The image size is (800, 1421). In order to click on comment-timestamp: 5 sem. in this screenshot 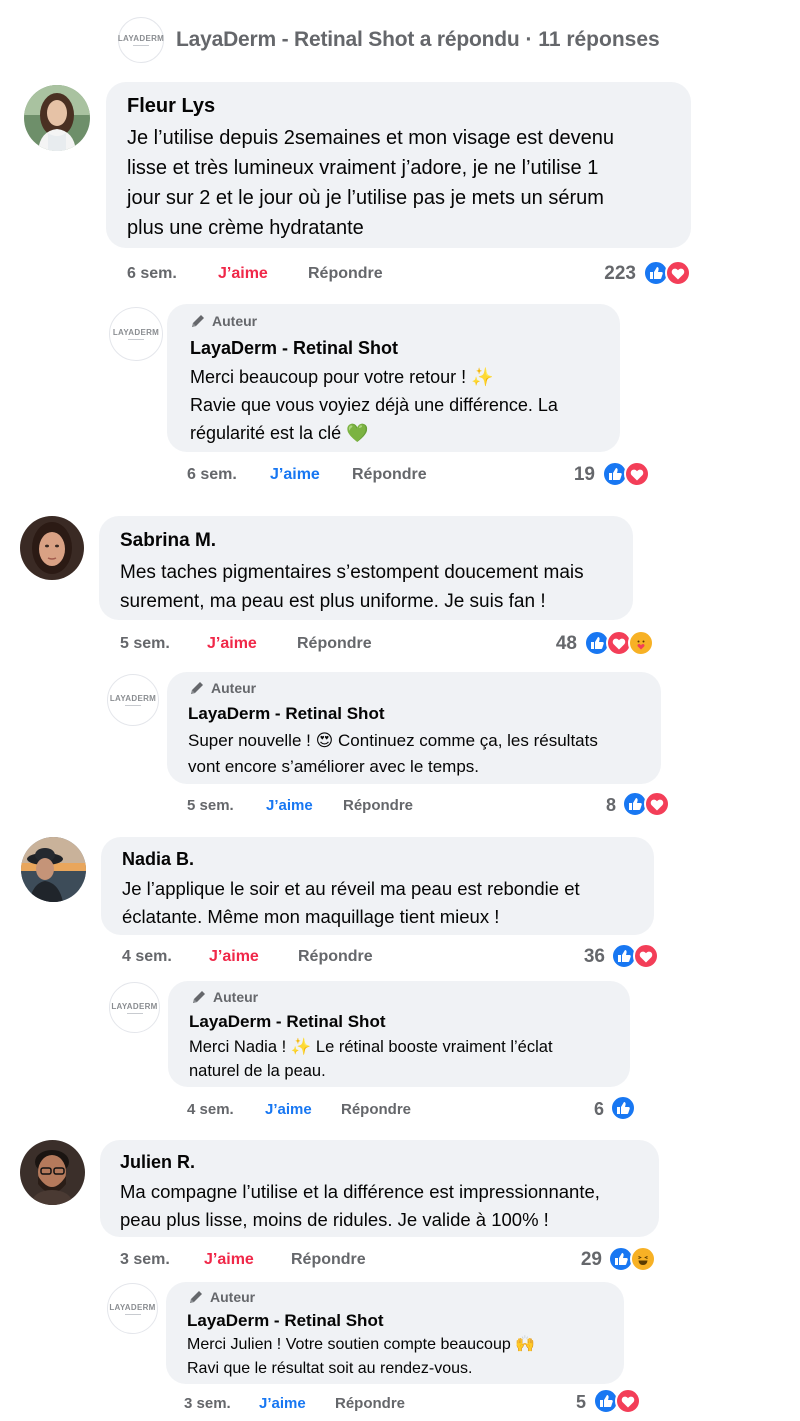, I will do `click(145, 644)`.